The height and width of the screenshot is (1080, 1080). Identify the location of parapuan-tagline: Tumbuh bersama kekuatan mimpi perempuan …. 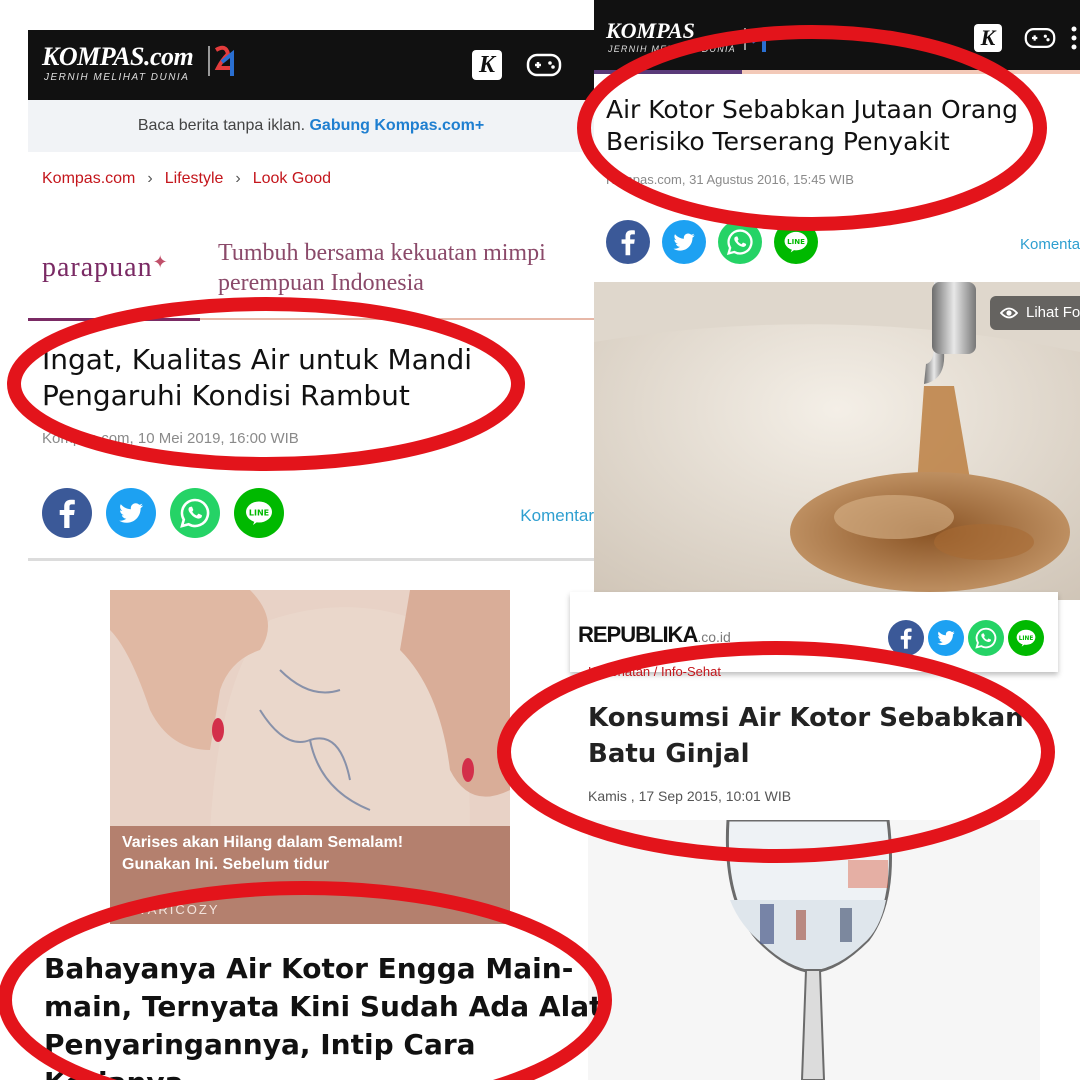
(382, 268).